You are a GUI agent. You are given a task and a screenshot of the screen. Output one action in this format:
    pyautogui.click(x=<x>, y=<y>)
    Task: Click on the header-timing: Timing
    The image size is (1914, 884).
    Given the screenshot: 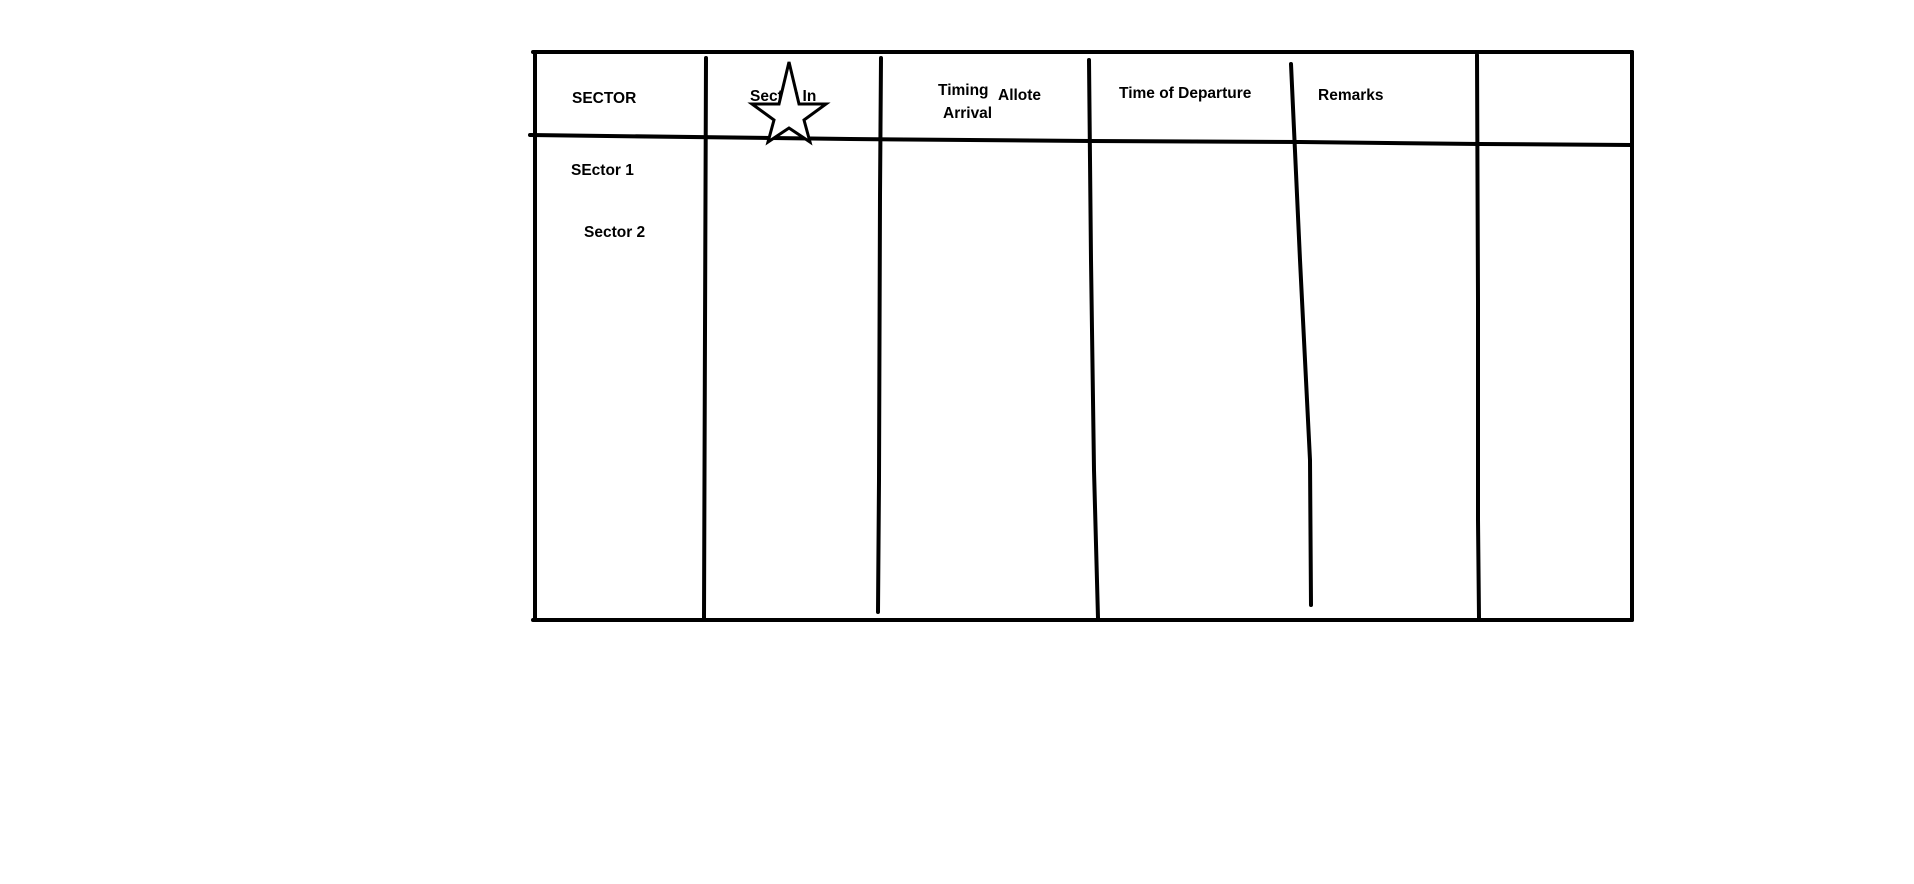 What is the action you would take?
    pyautogui.click(x=963, y=90)
    